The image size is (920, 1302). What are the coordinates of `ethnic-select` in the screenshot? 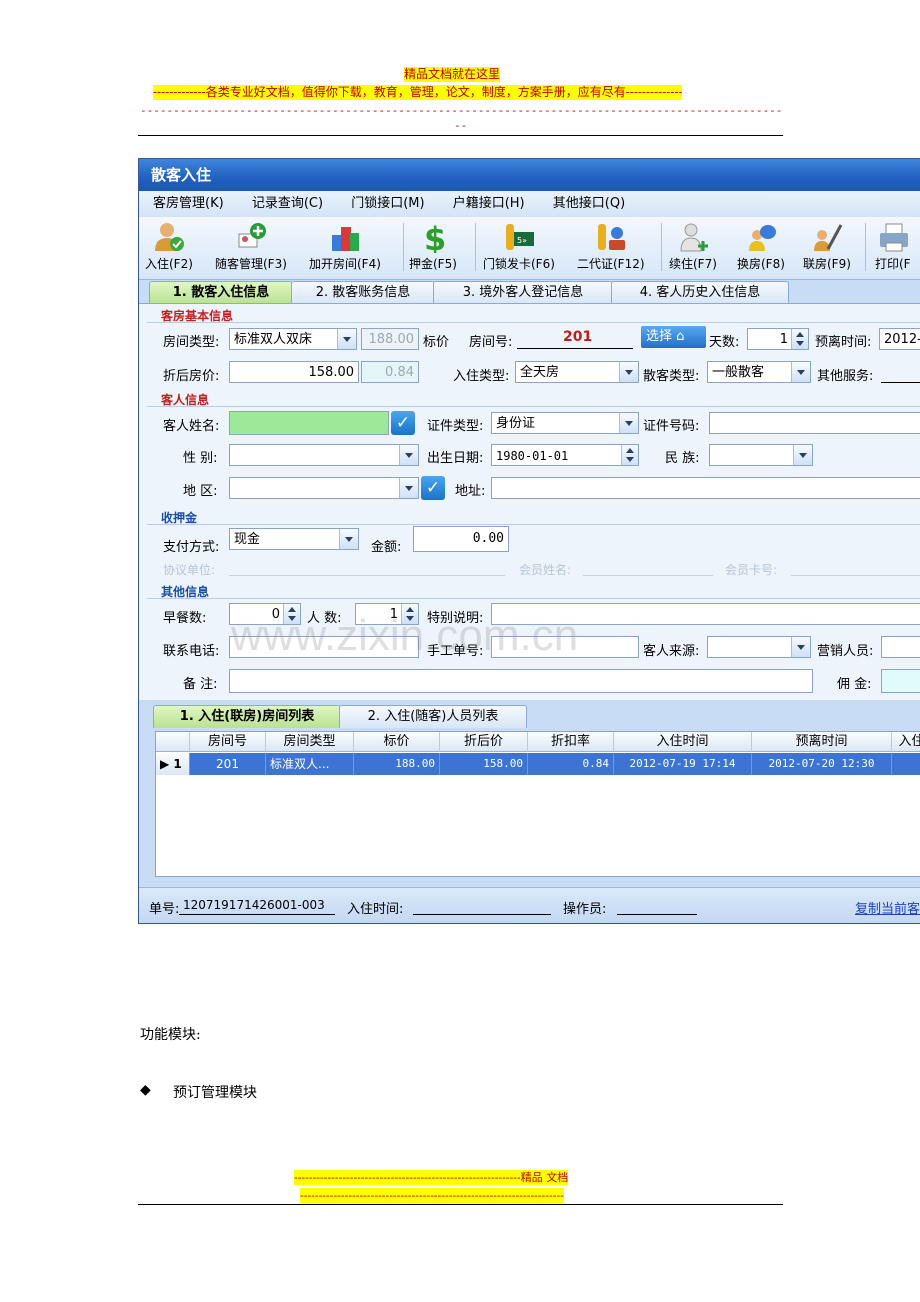 It's located at (761, 455).